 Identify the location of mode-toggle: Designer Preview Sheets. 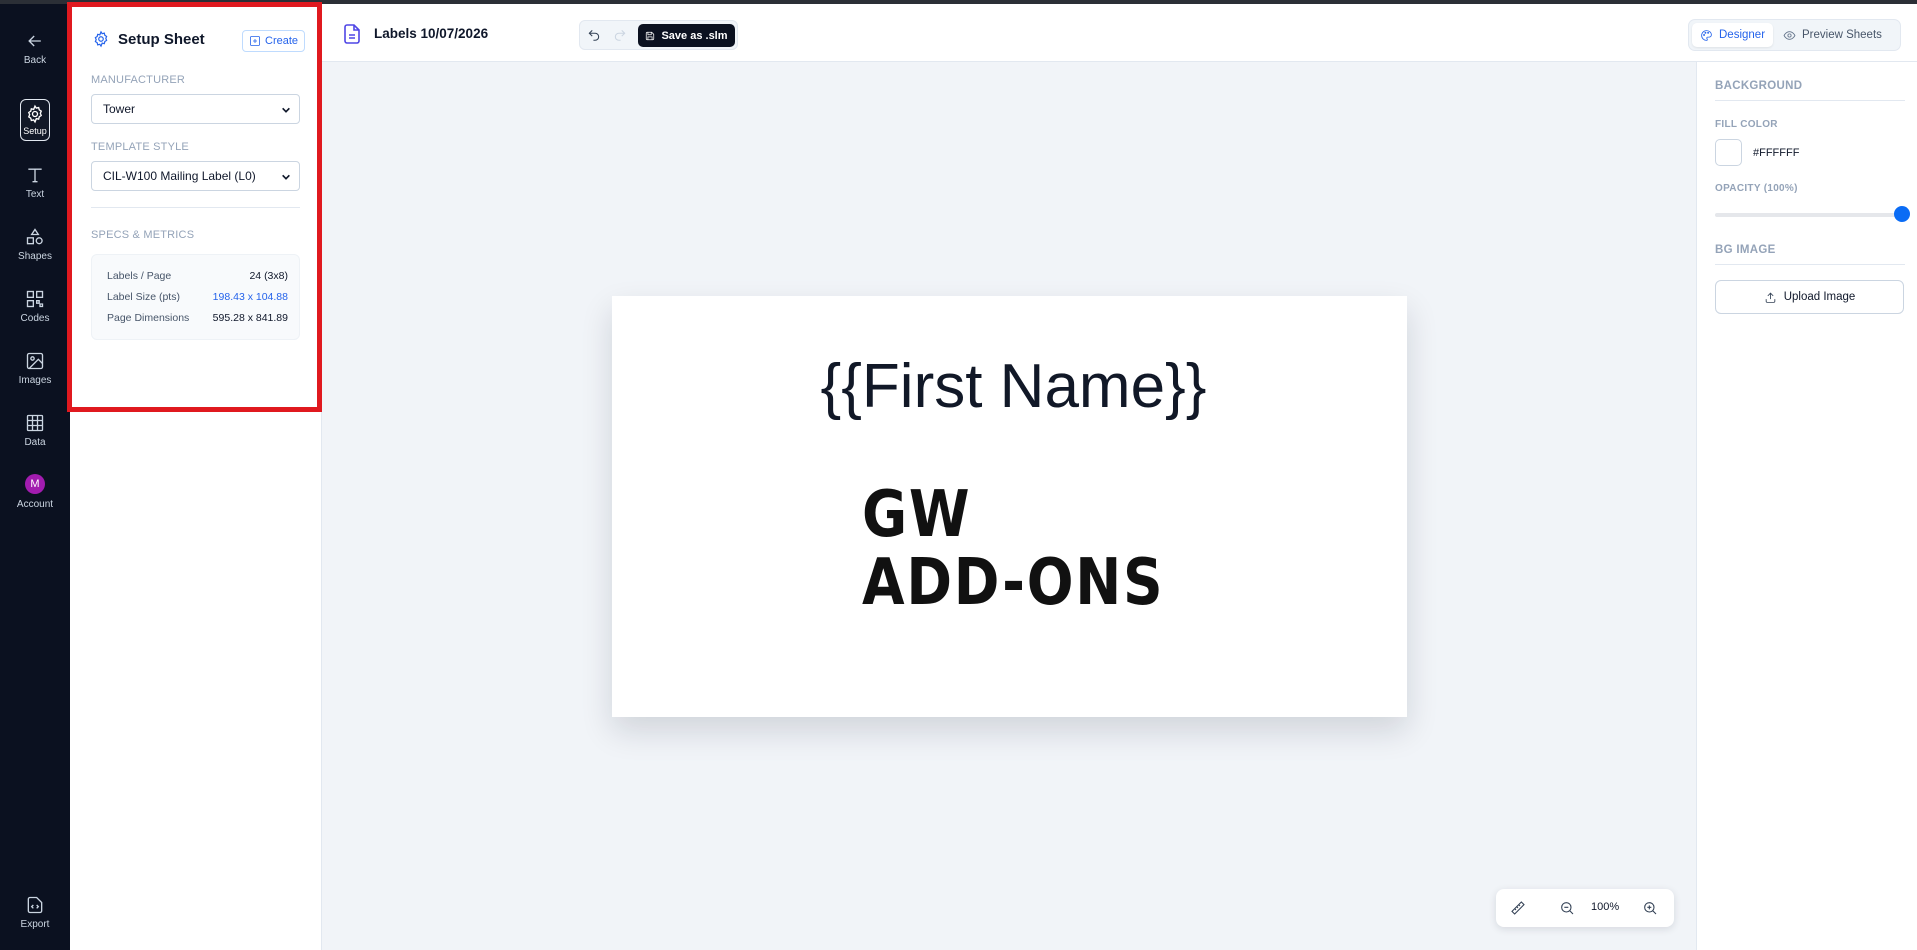
(1794, 35).